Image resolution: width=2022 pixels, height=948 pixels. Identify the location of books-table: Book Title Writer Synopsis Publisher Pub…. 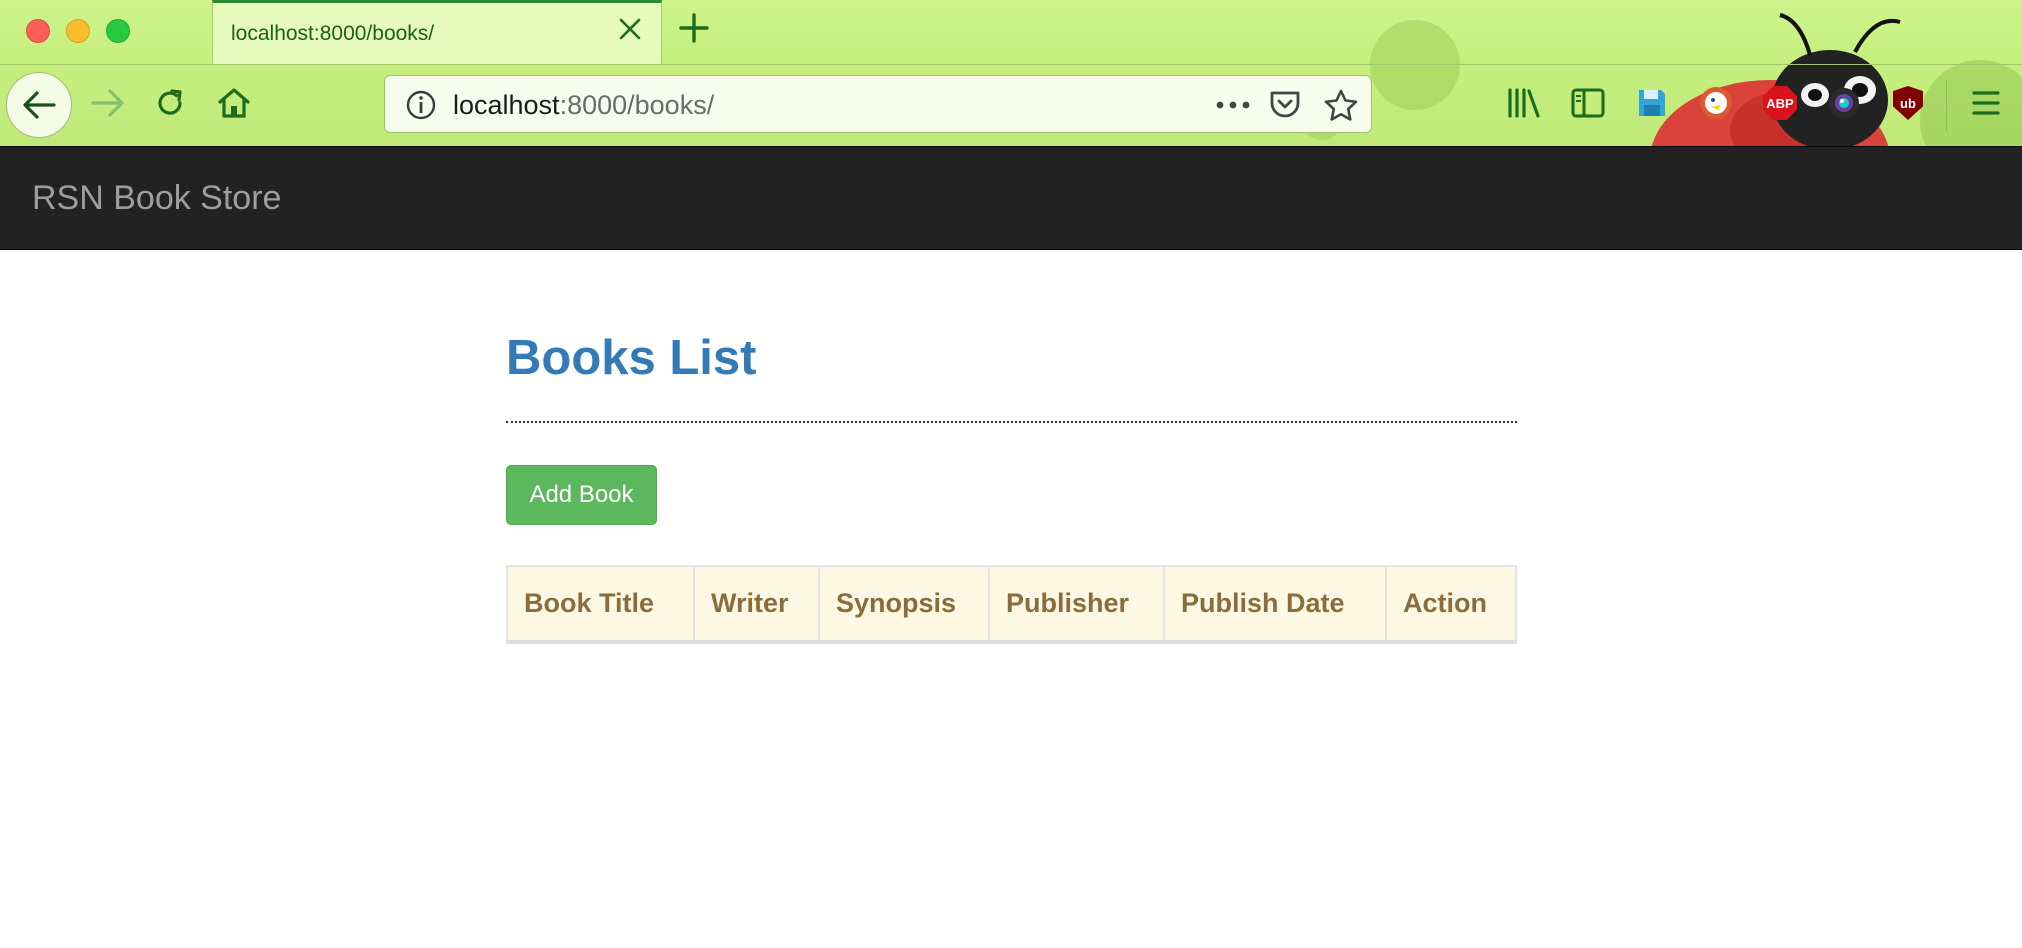
(1011, 604).